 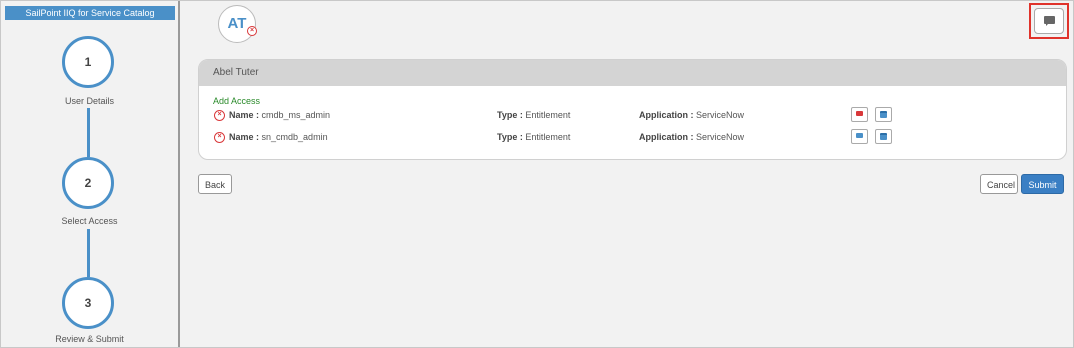 I want to click on back-button: Back, so click(x=215, y=184).